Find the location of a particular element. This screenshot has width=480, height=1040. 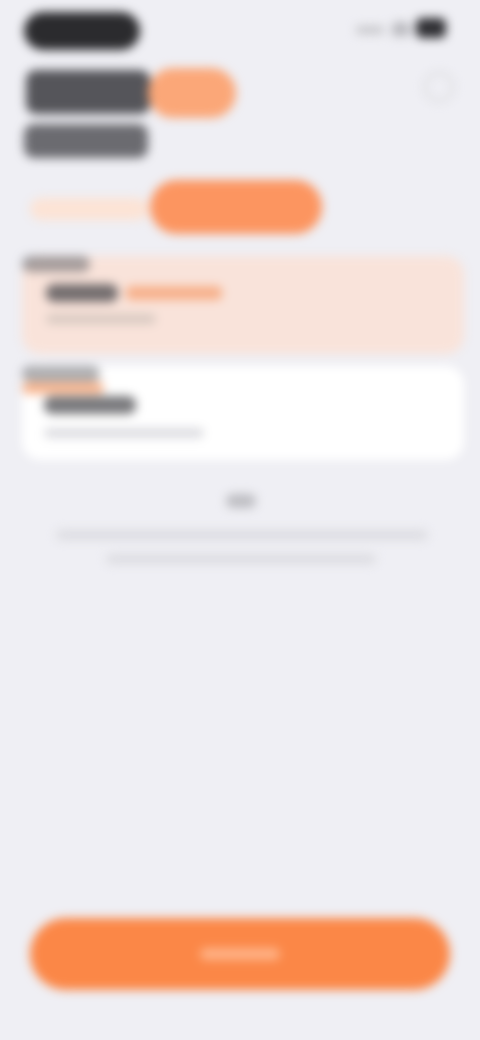

plan-discount-badge is located at coordinates (174, 293).